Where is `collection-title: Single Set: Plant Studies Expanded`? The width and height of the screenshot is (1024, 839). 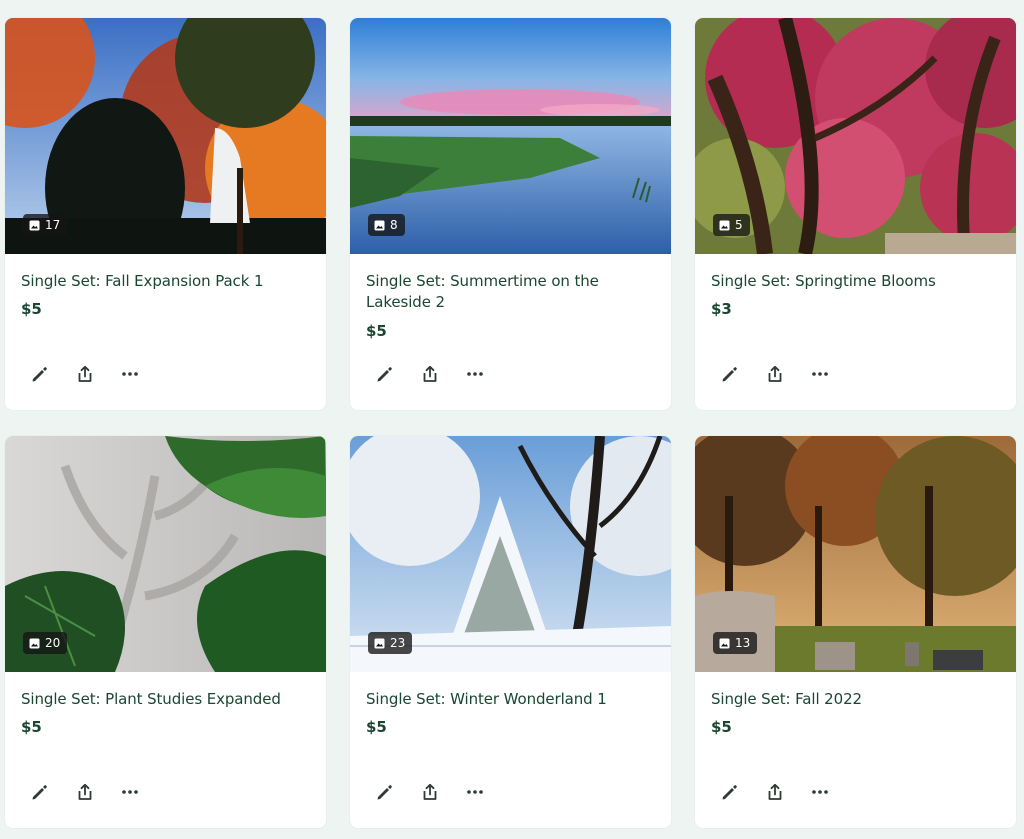
collection-title: Single Set: Plant Studies Expanded is located at coordinates (165, 699).